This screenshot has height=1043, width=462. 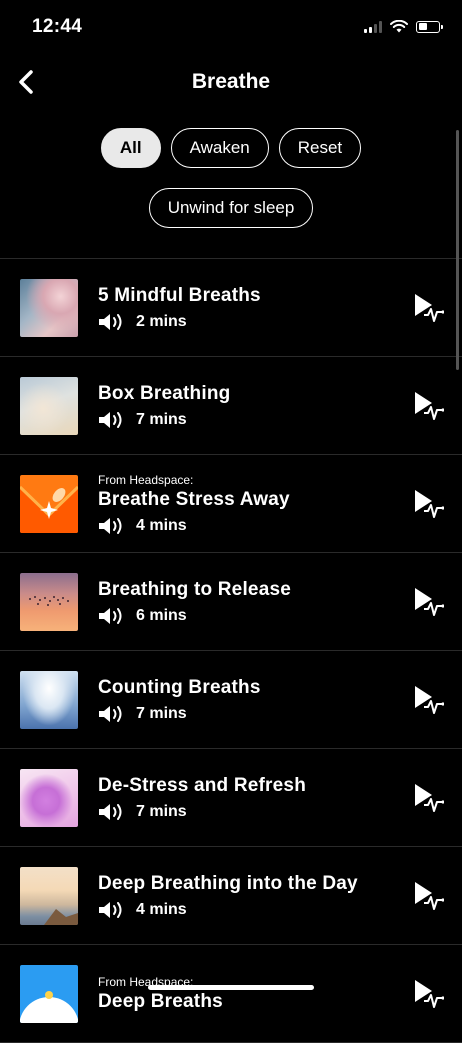 I want to click on session-text: 5 Mindful Breaths 2 mins, so click(x=179, y=307).